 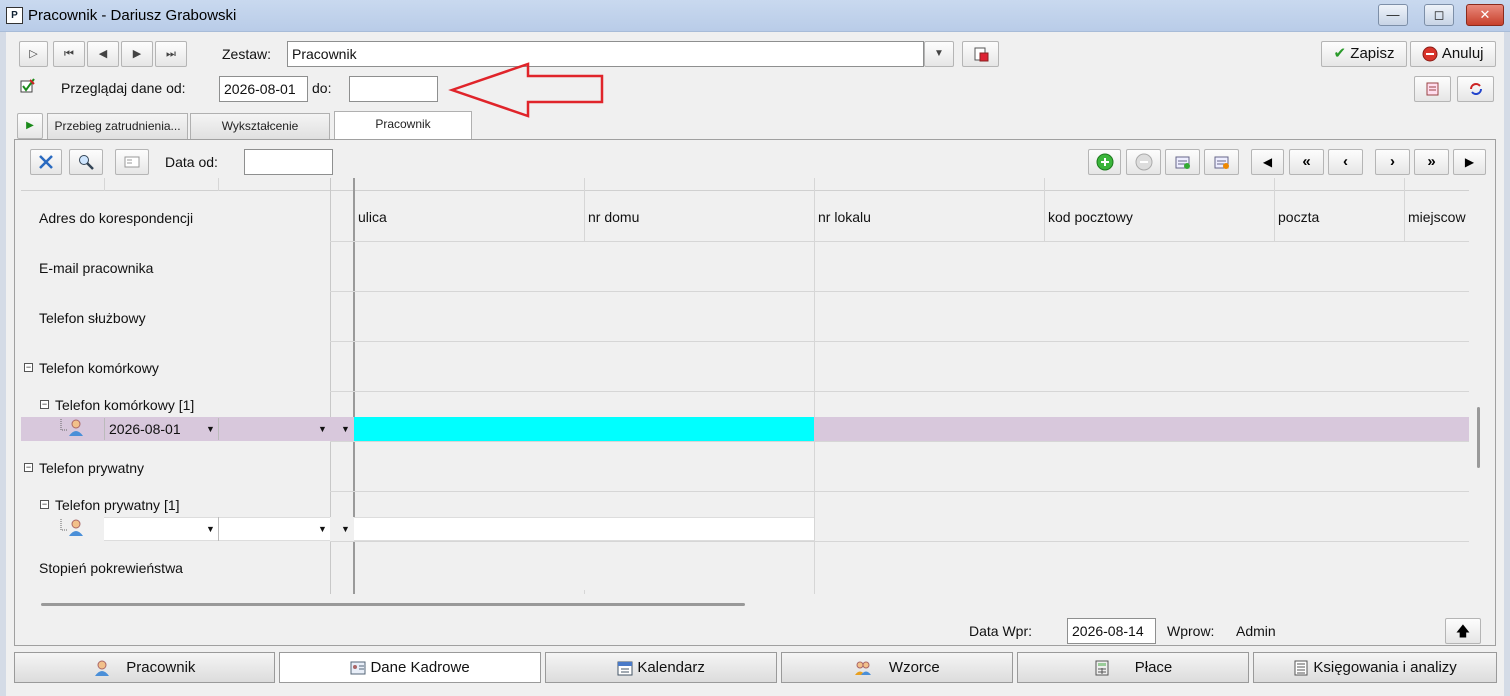 I want to click on close-icon: ✕, so click(x=1485, y=14).